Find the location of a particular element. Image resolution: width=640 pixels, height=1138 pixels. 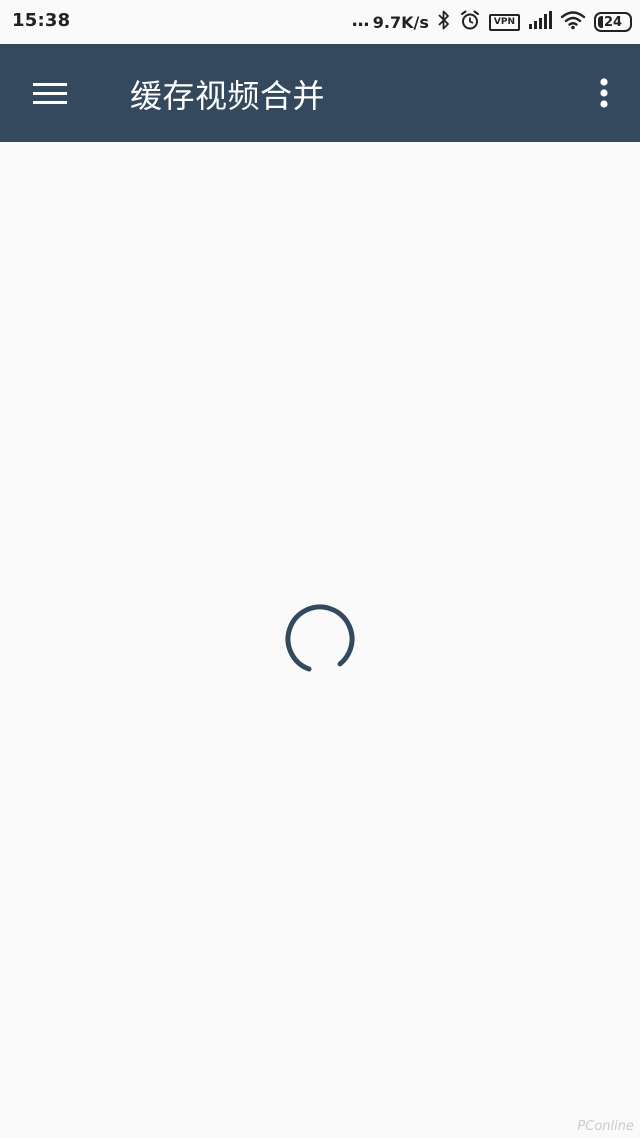

more-vert-icon is located at coordinates (604, 93).